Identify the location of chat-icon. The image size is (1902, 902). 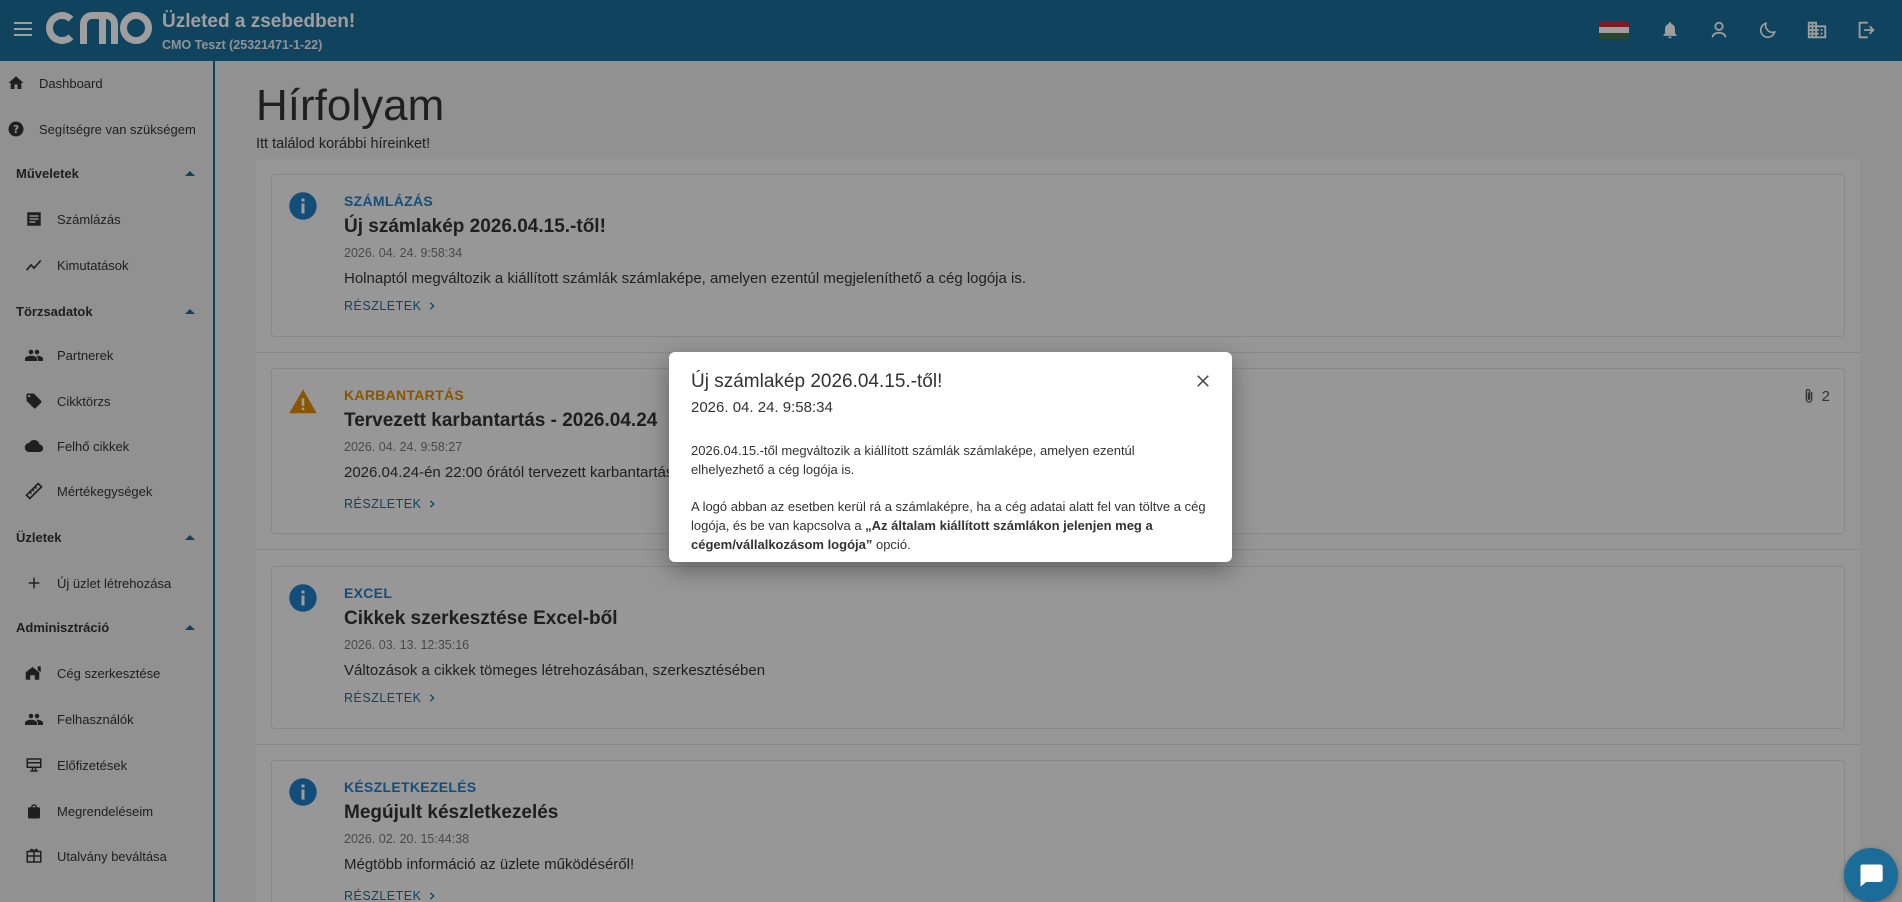
(1871, 875).